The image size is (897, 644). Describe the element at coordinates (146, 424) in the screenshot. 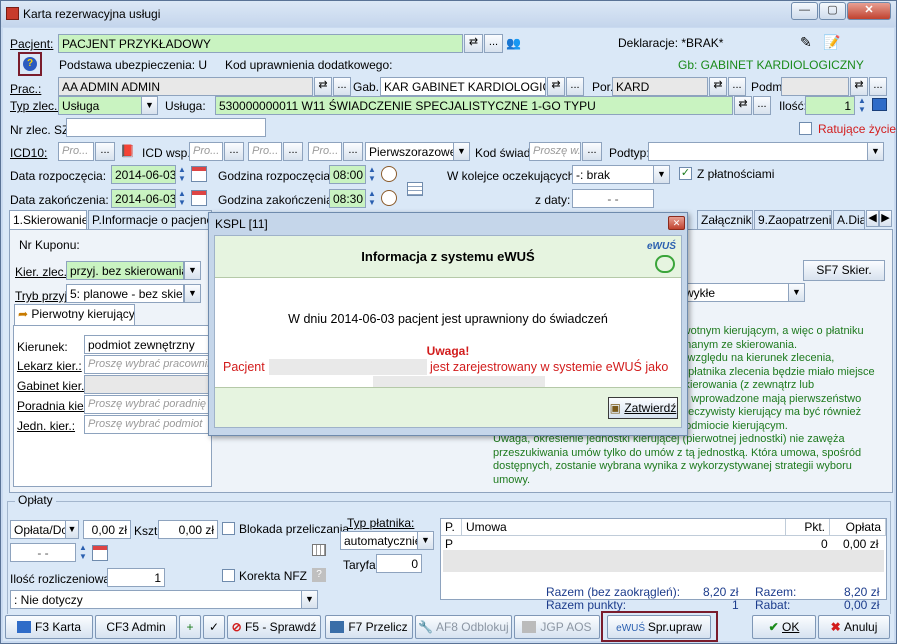

I see `jedn-field: Proszę wybrać podmiot` at that location.